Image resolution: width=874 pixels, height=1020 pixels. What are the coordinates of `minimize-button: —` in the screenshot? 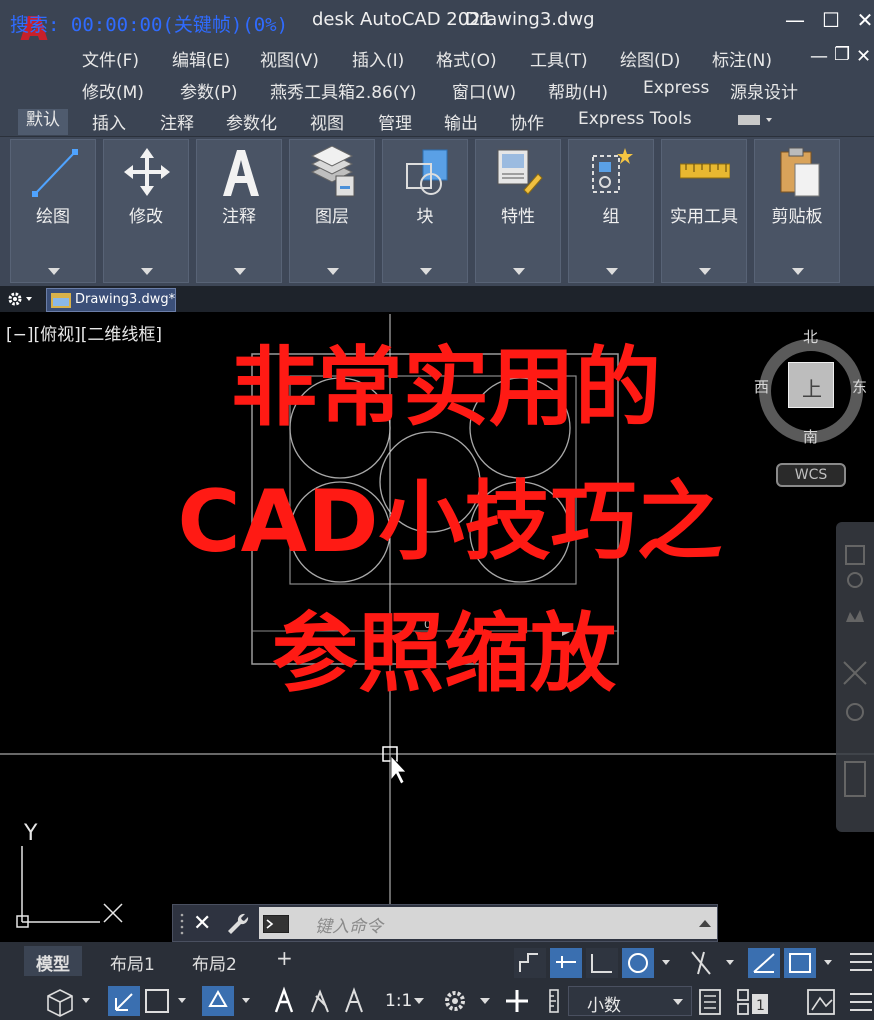 It's located at (795, 20).